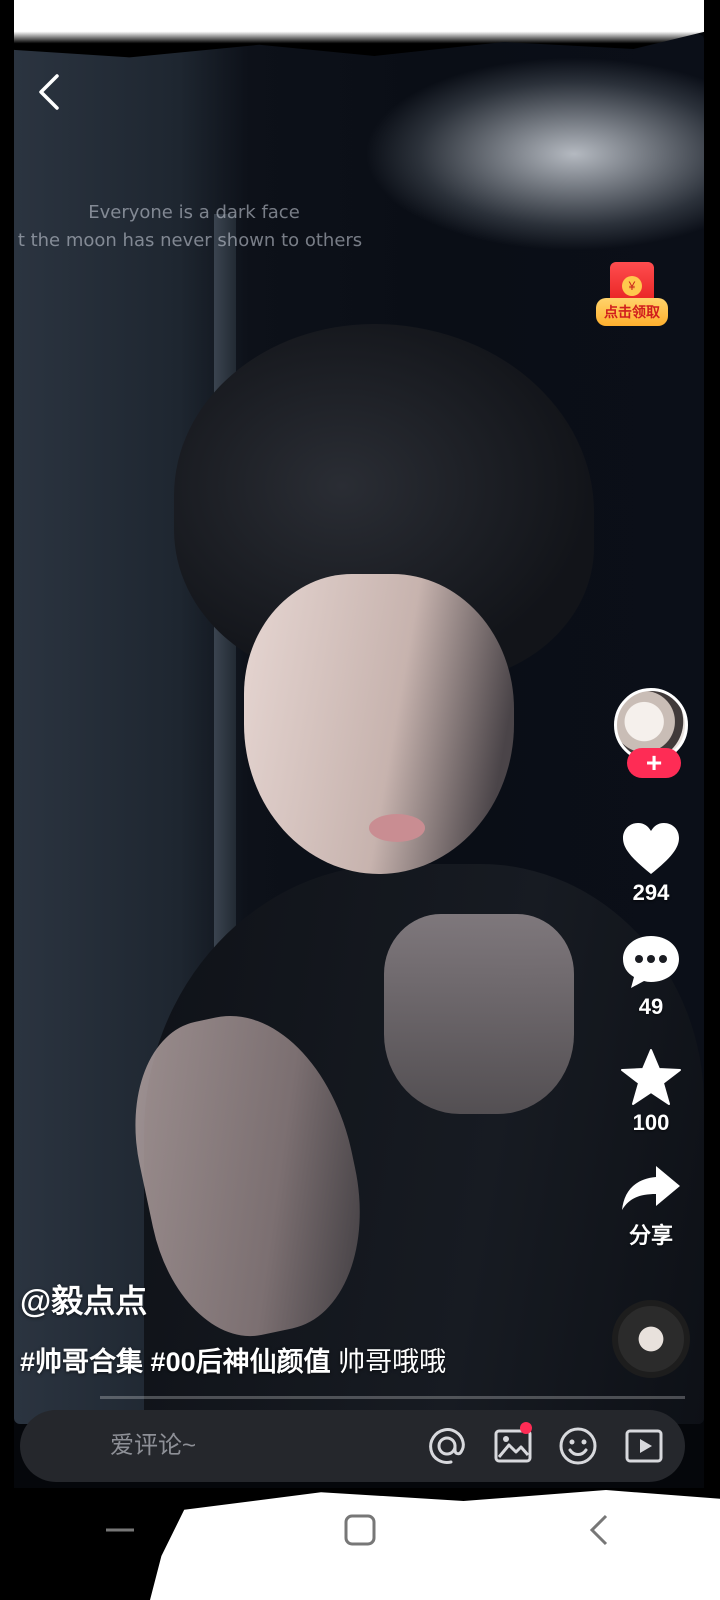 The width and height of the screenshot is (720, 1600). I want to click on mention-button, so click(447, 1446).